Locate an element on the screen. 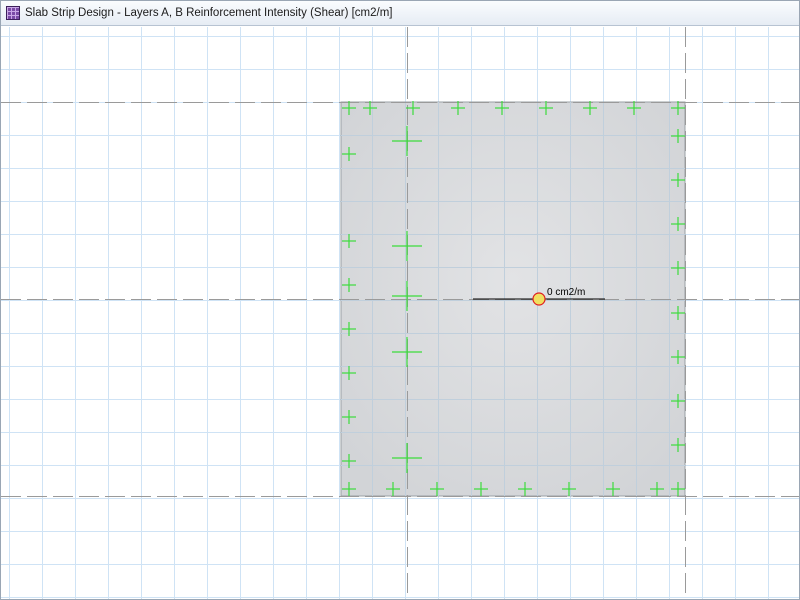 This screenshot has height=600, width=800. probe-circle-icon is located at coordinates (539, 299).